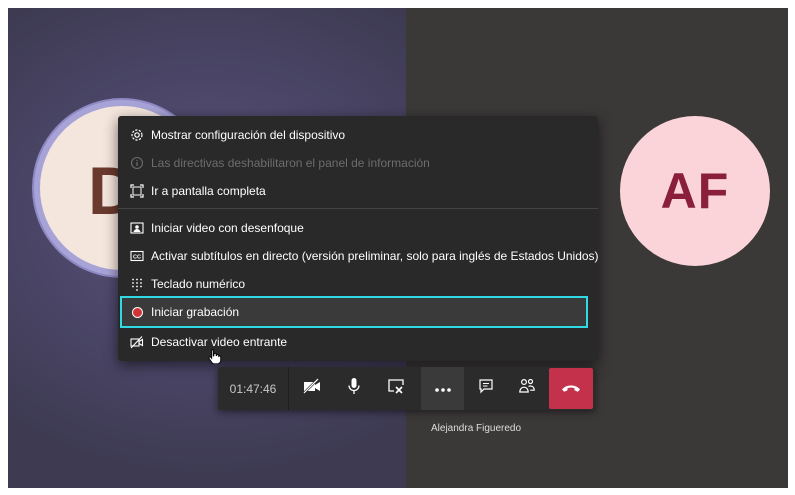 This screenshot has height=495, width=795. Describe the element at coordinates (137, 284) in the screenshot. I see `dialpad-icon` at that location.